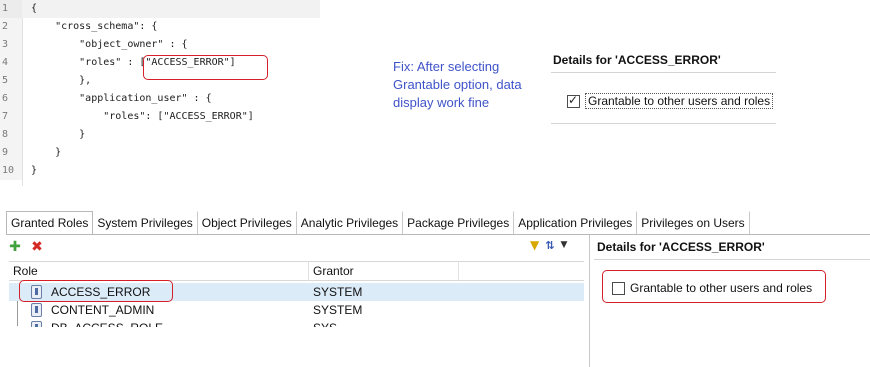  I want to click on filter-icon: ▼, so click(534, 245).